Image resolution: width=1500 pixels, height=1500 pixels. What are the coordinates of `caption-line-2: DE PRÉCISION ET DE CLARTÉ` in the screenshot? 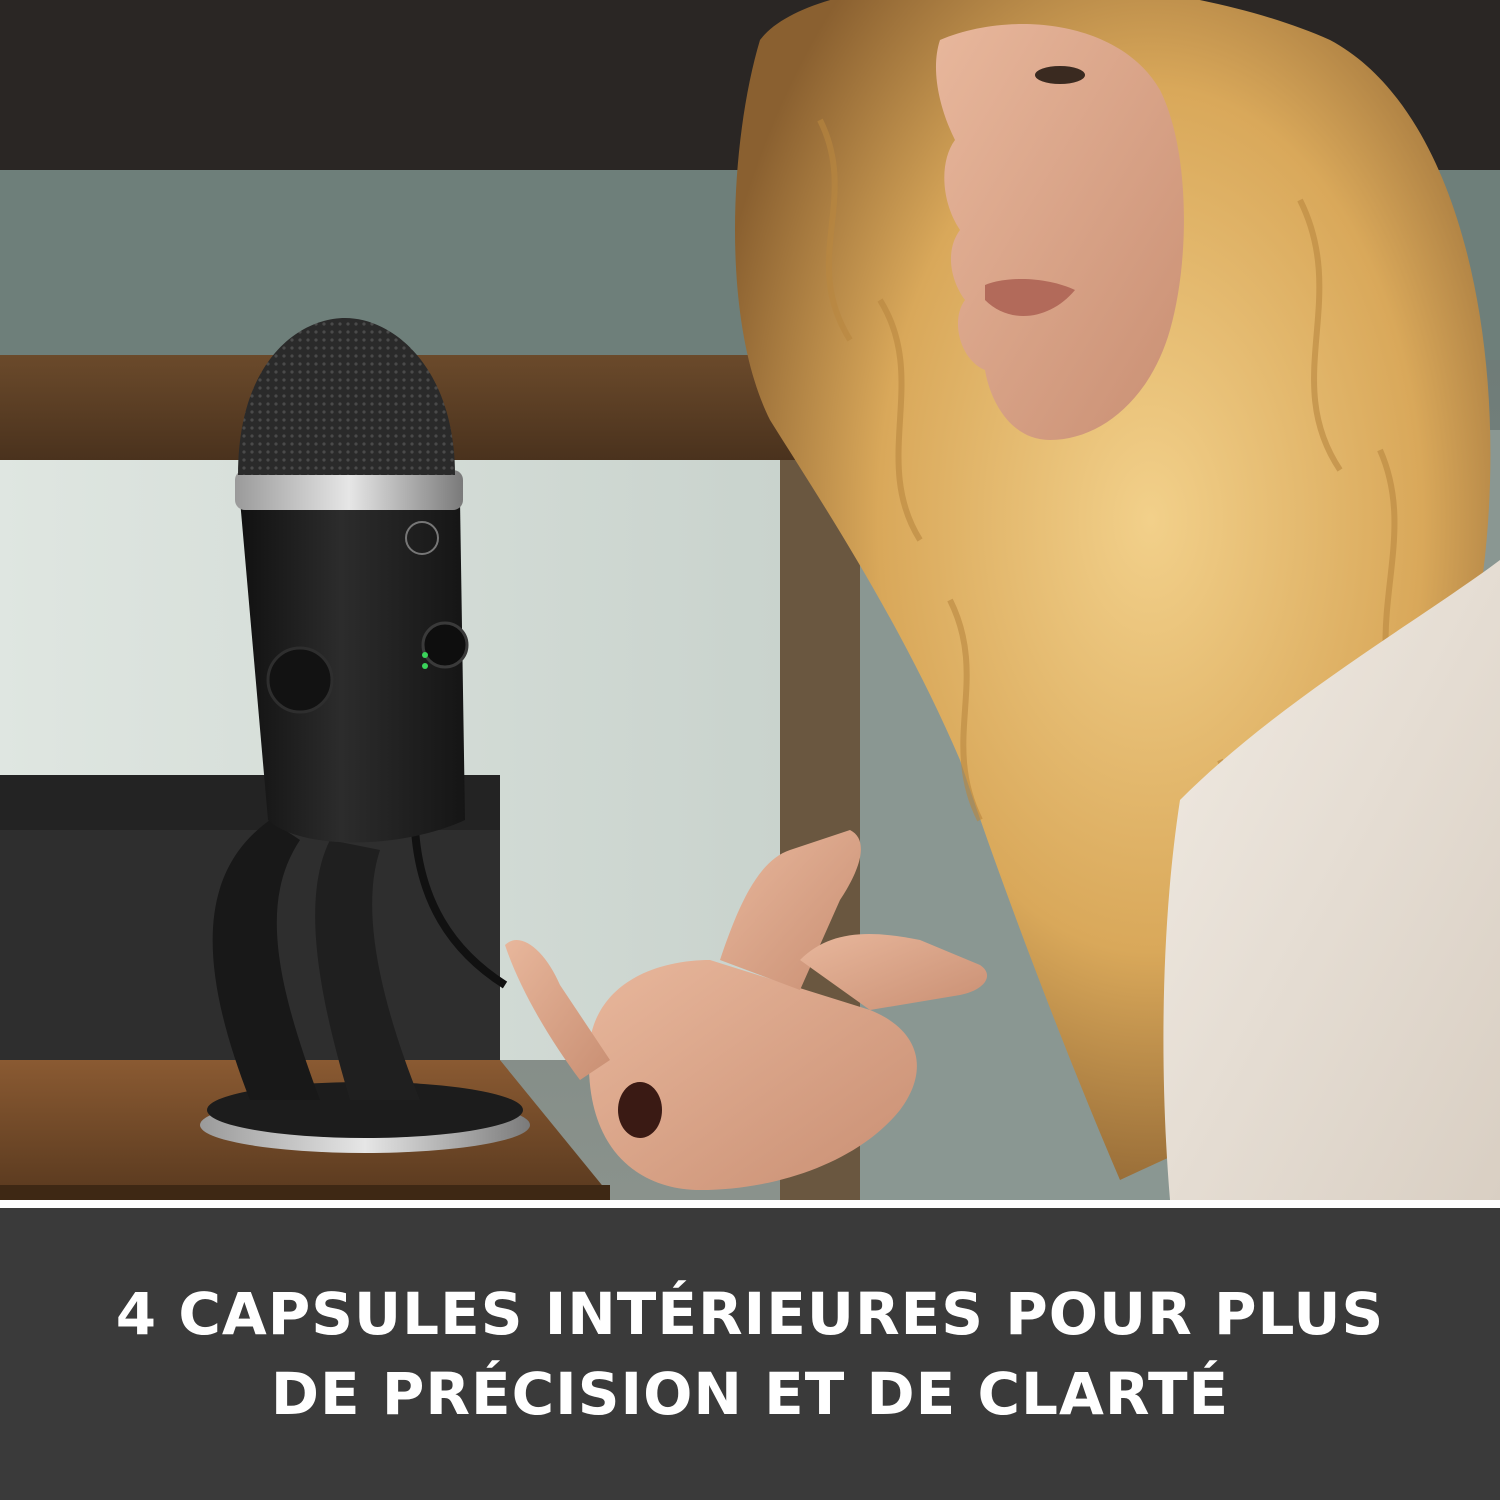 It's located at (750, 1394).